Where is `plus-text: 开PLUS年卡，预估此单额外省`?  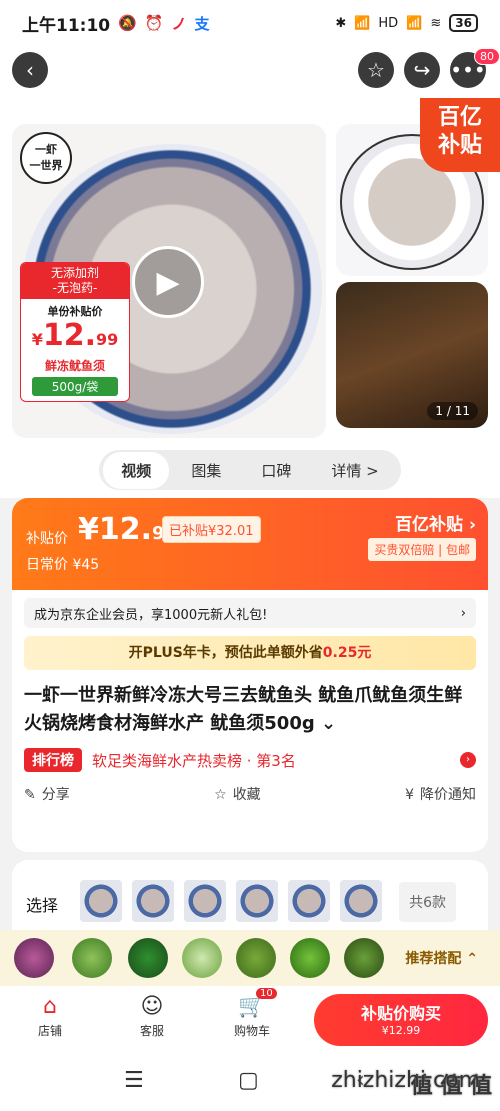
plus-text: 开PLUS年卡，预估此单额外省 is located at coordinates (225, 653).